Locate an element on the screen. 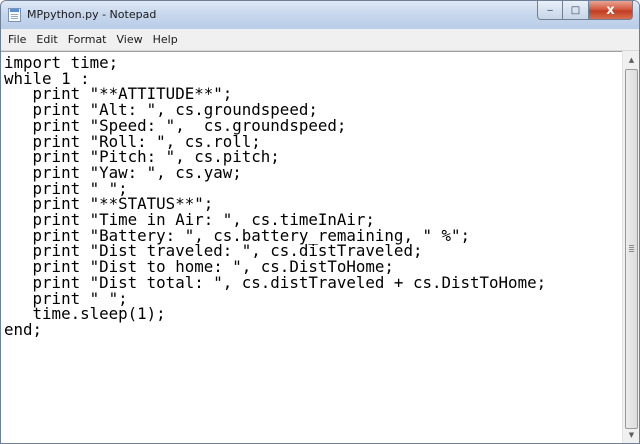 The height and width of the screenshot is (444, 640). scroll-thumb is located at coordinates (631, 249).